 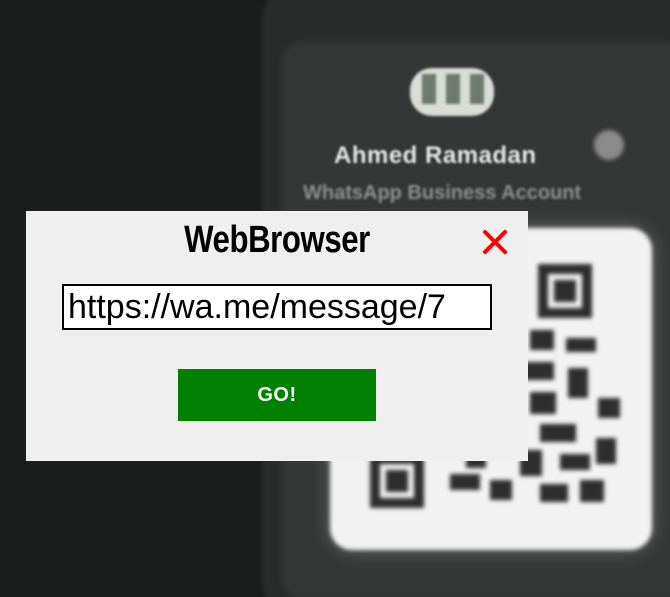 What do you see at coordinates (495, 242) in the screenshot?
I see `close-icon` at bounding box center [495, 242].